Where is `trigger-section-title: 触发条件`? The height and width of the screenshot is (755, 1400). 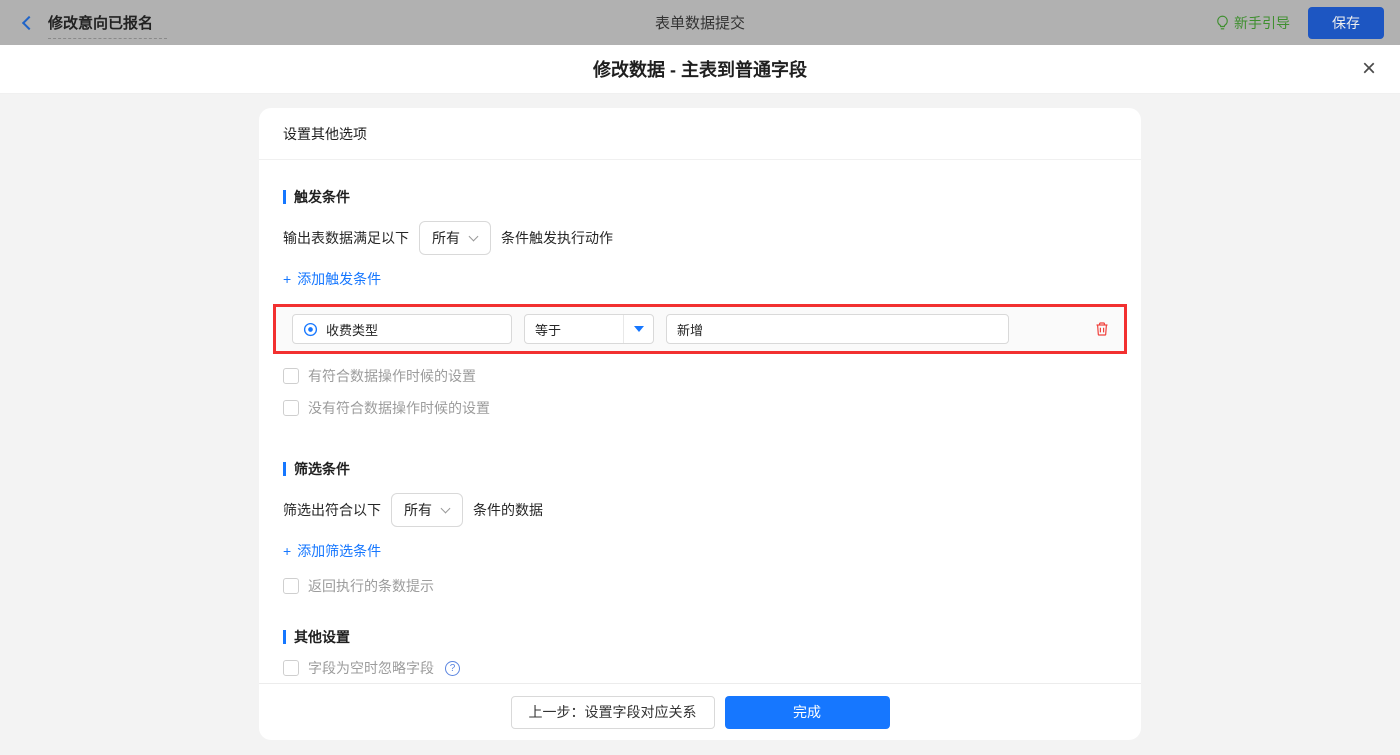 trigger-section-title: 触发条件 is located at coordinates (700, 197).